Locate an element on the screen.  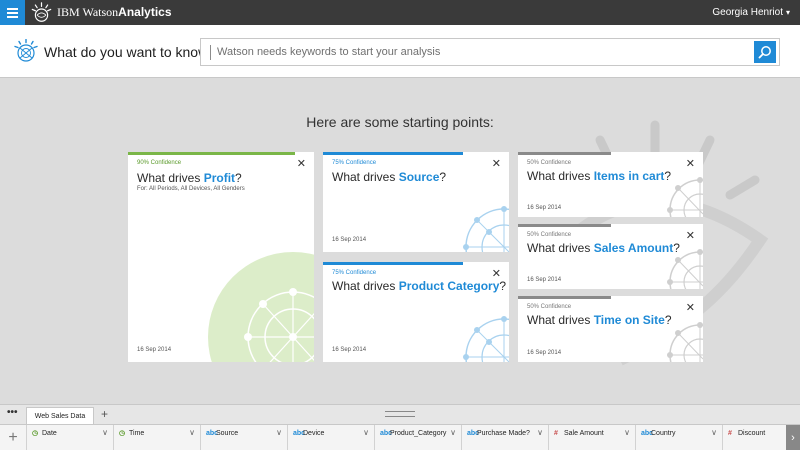
column-name: Purchase Made? is located at coordinates (503, 433).